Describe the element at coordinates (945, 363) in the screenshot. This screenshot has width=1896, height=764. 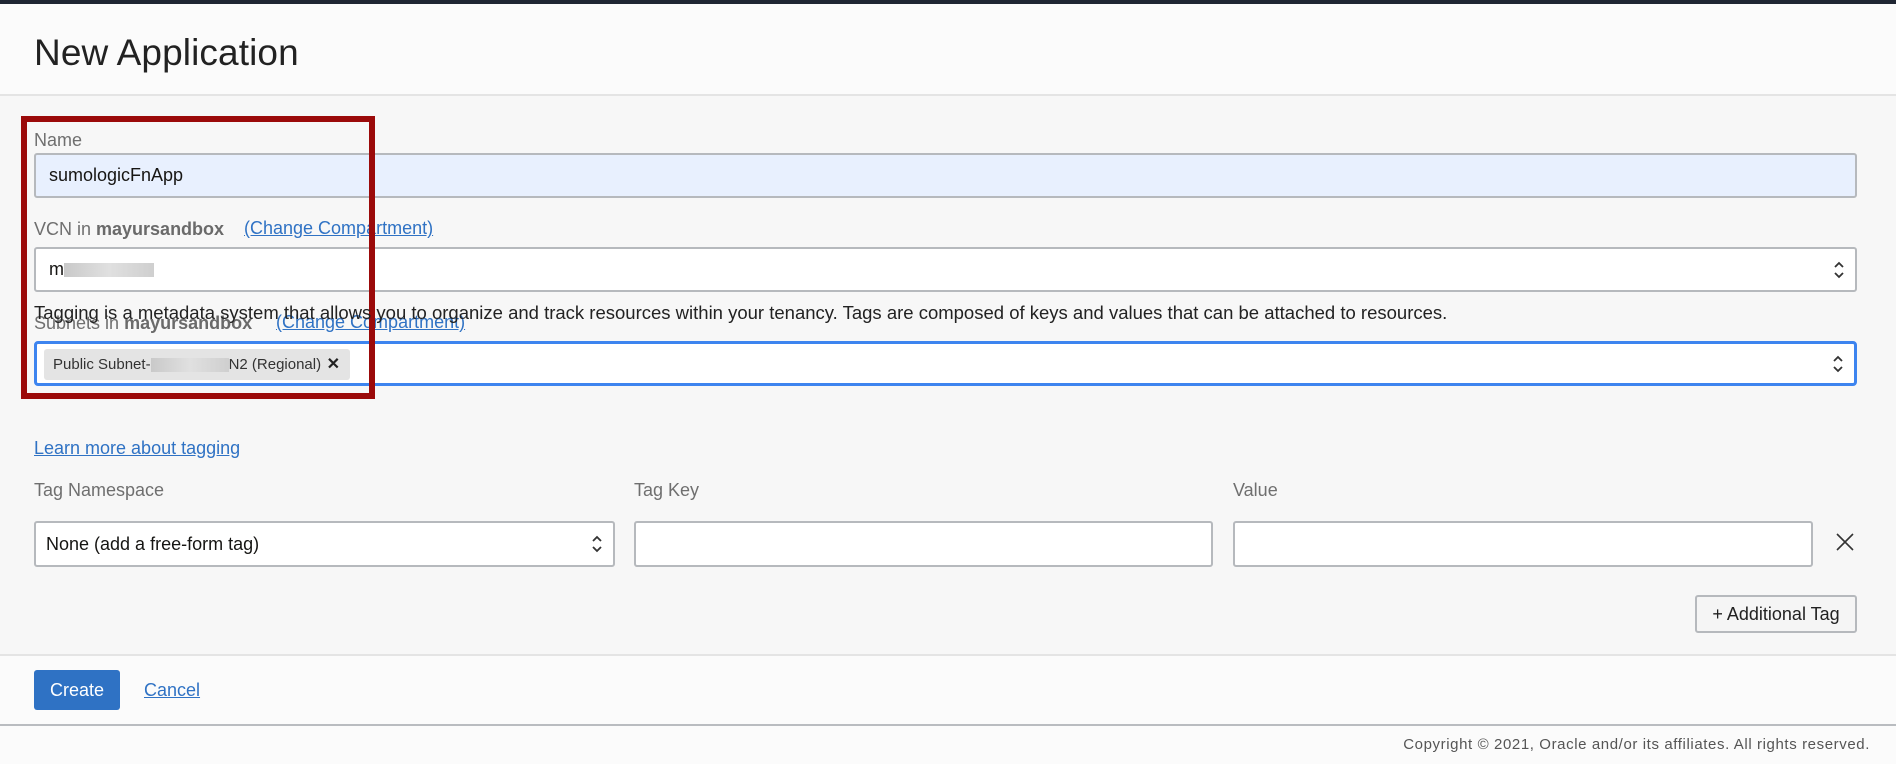
I see `subnets-multiselect: Public Subnet- N2 (Regional) ✕` at that location.